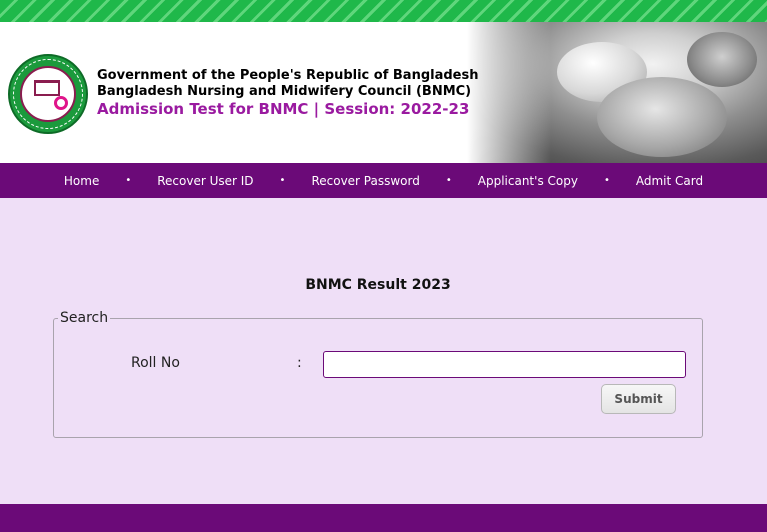 This screenshot has width=767, height=532. Describe the element at coordinates (61, 103) in the screenshot. I see `mother-child-icon` at that location.